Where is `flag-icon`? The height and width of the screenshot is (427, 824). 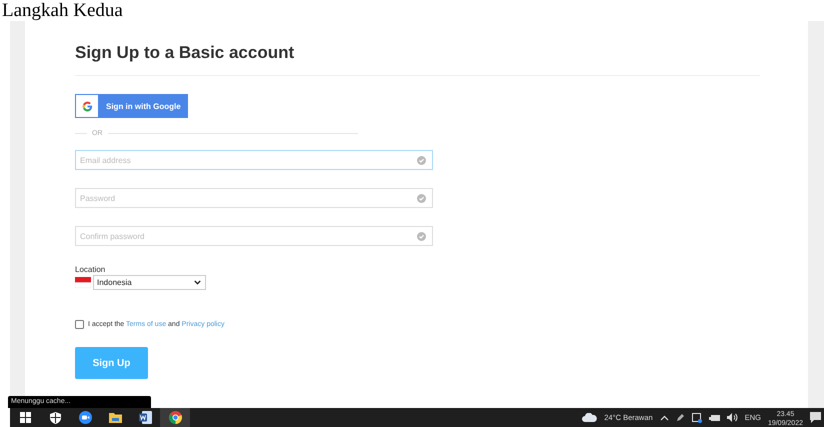 flag-icon is located at coordinates (83, 282).